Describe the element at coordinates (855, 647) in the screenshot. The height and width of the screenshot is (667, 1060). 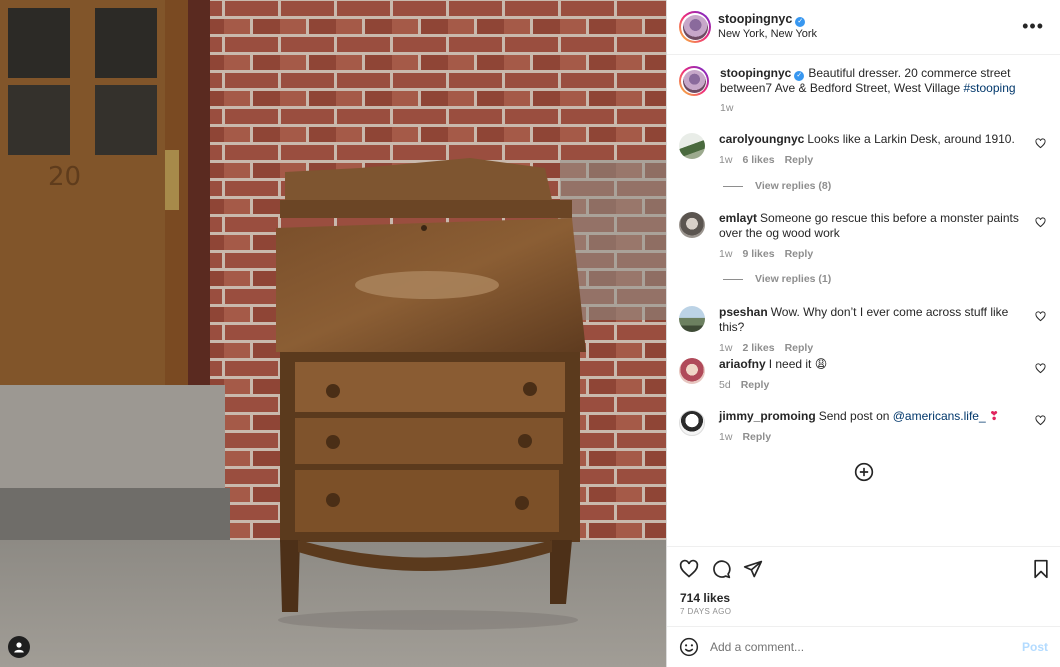
I see `comment-input` at that location.